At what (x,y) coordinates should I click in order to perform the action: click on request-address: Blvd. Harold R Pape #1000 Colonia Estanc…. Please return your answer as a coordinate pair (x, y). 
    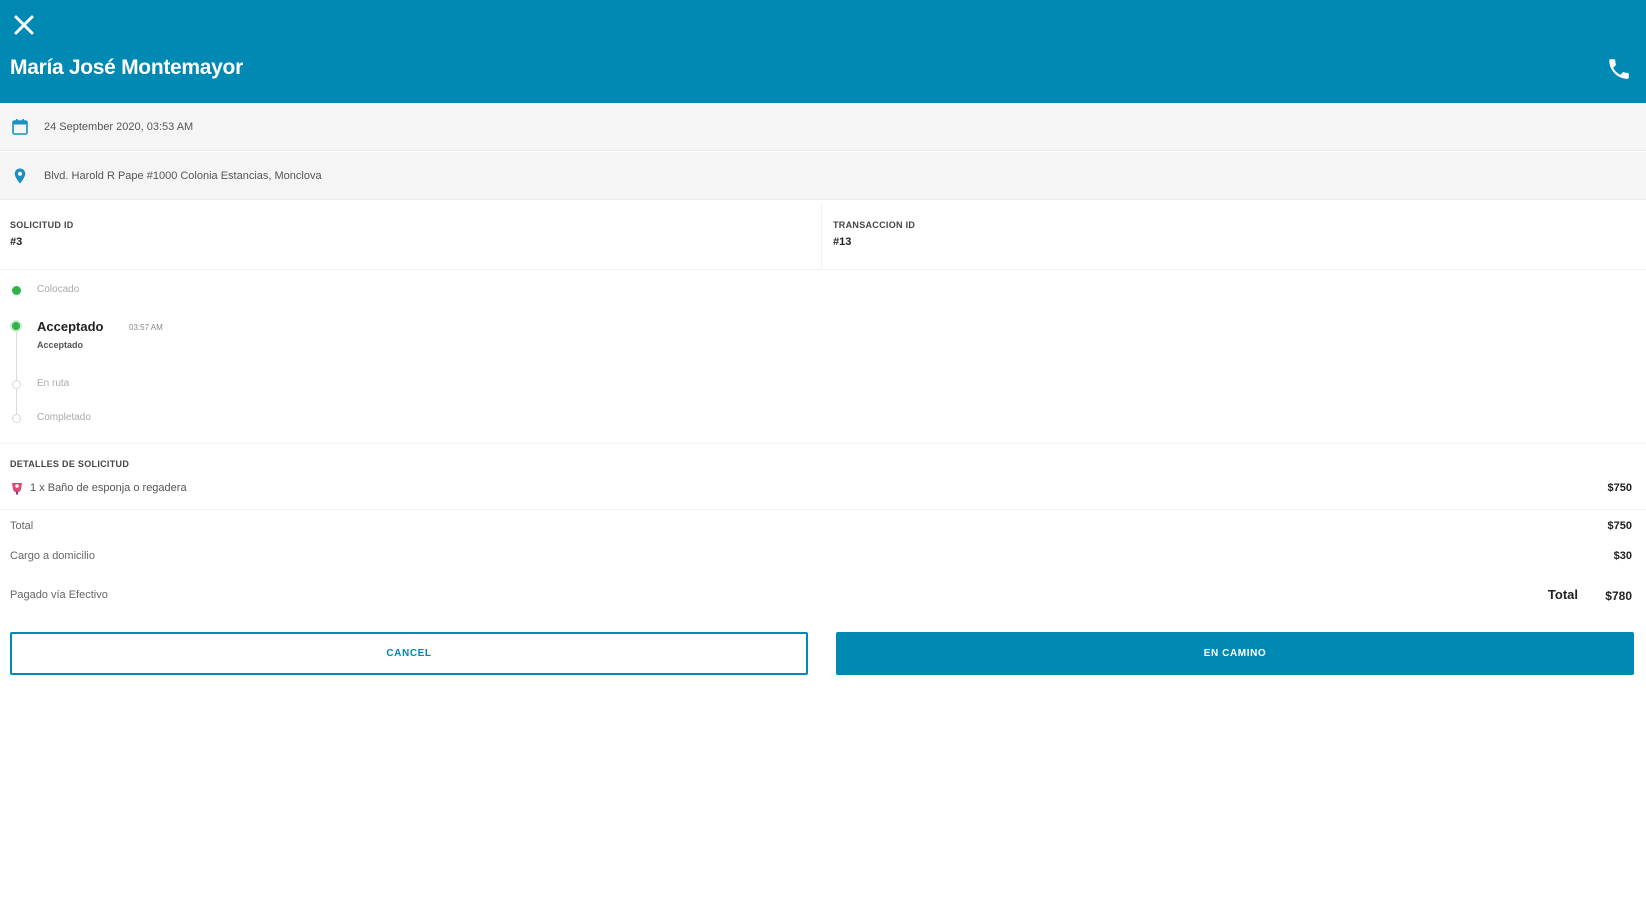
    Looking at the image, I should click on (183, 175).